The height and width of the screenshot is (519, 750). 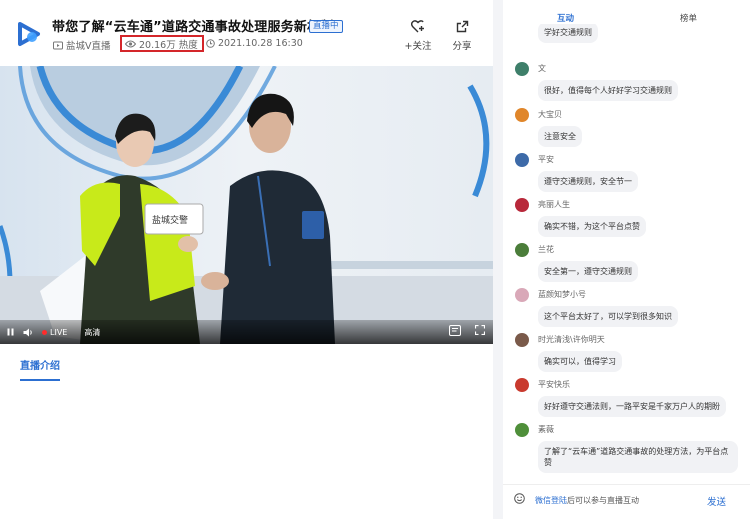 I want to click on share-button: 分享, so click(x=462, y=36).